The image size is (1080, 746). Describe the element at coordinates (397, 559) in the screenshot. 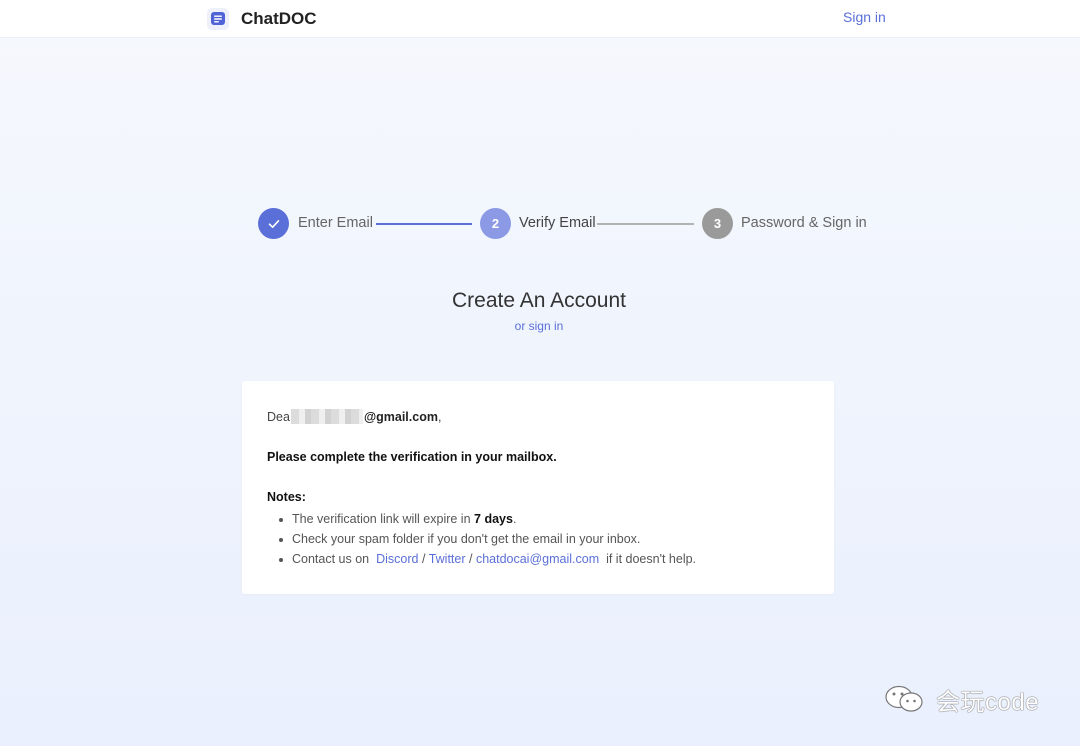

I see `discord-link: Discord` at that location.